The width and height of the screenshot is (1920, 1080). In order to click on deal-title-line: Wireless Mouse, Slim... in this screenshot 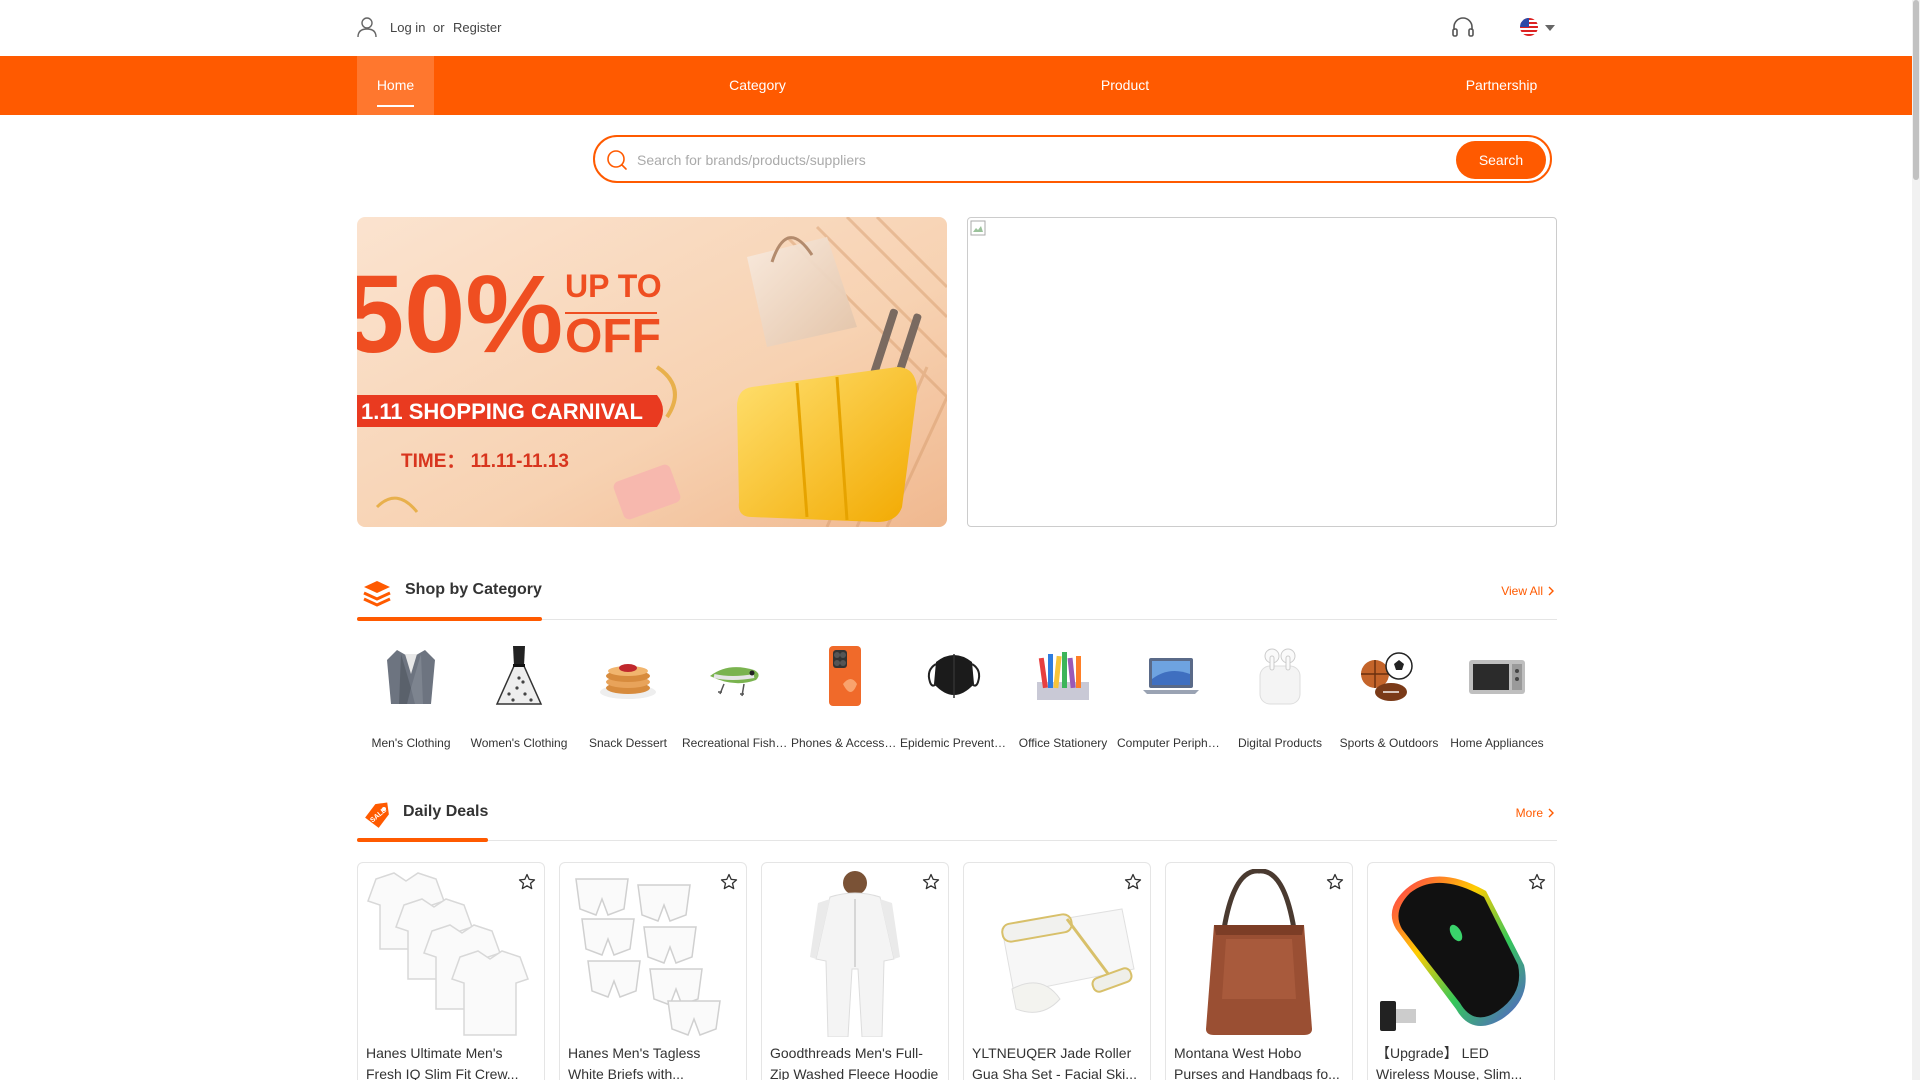, I will do `click(1449, 1073)`.